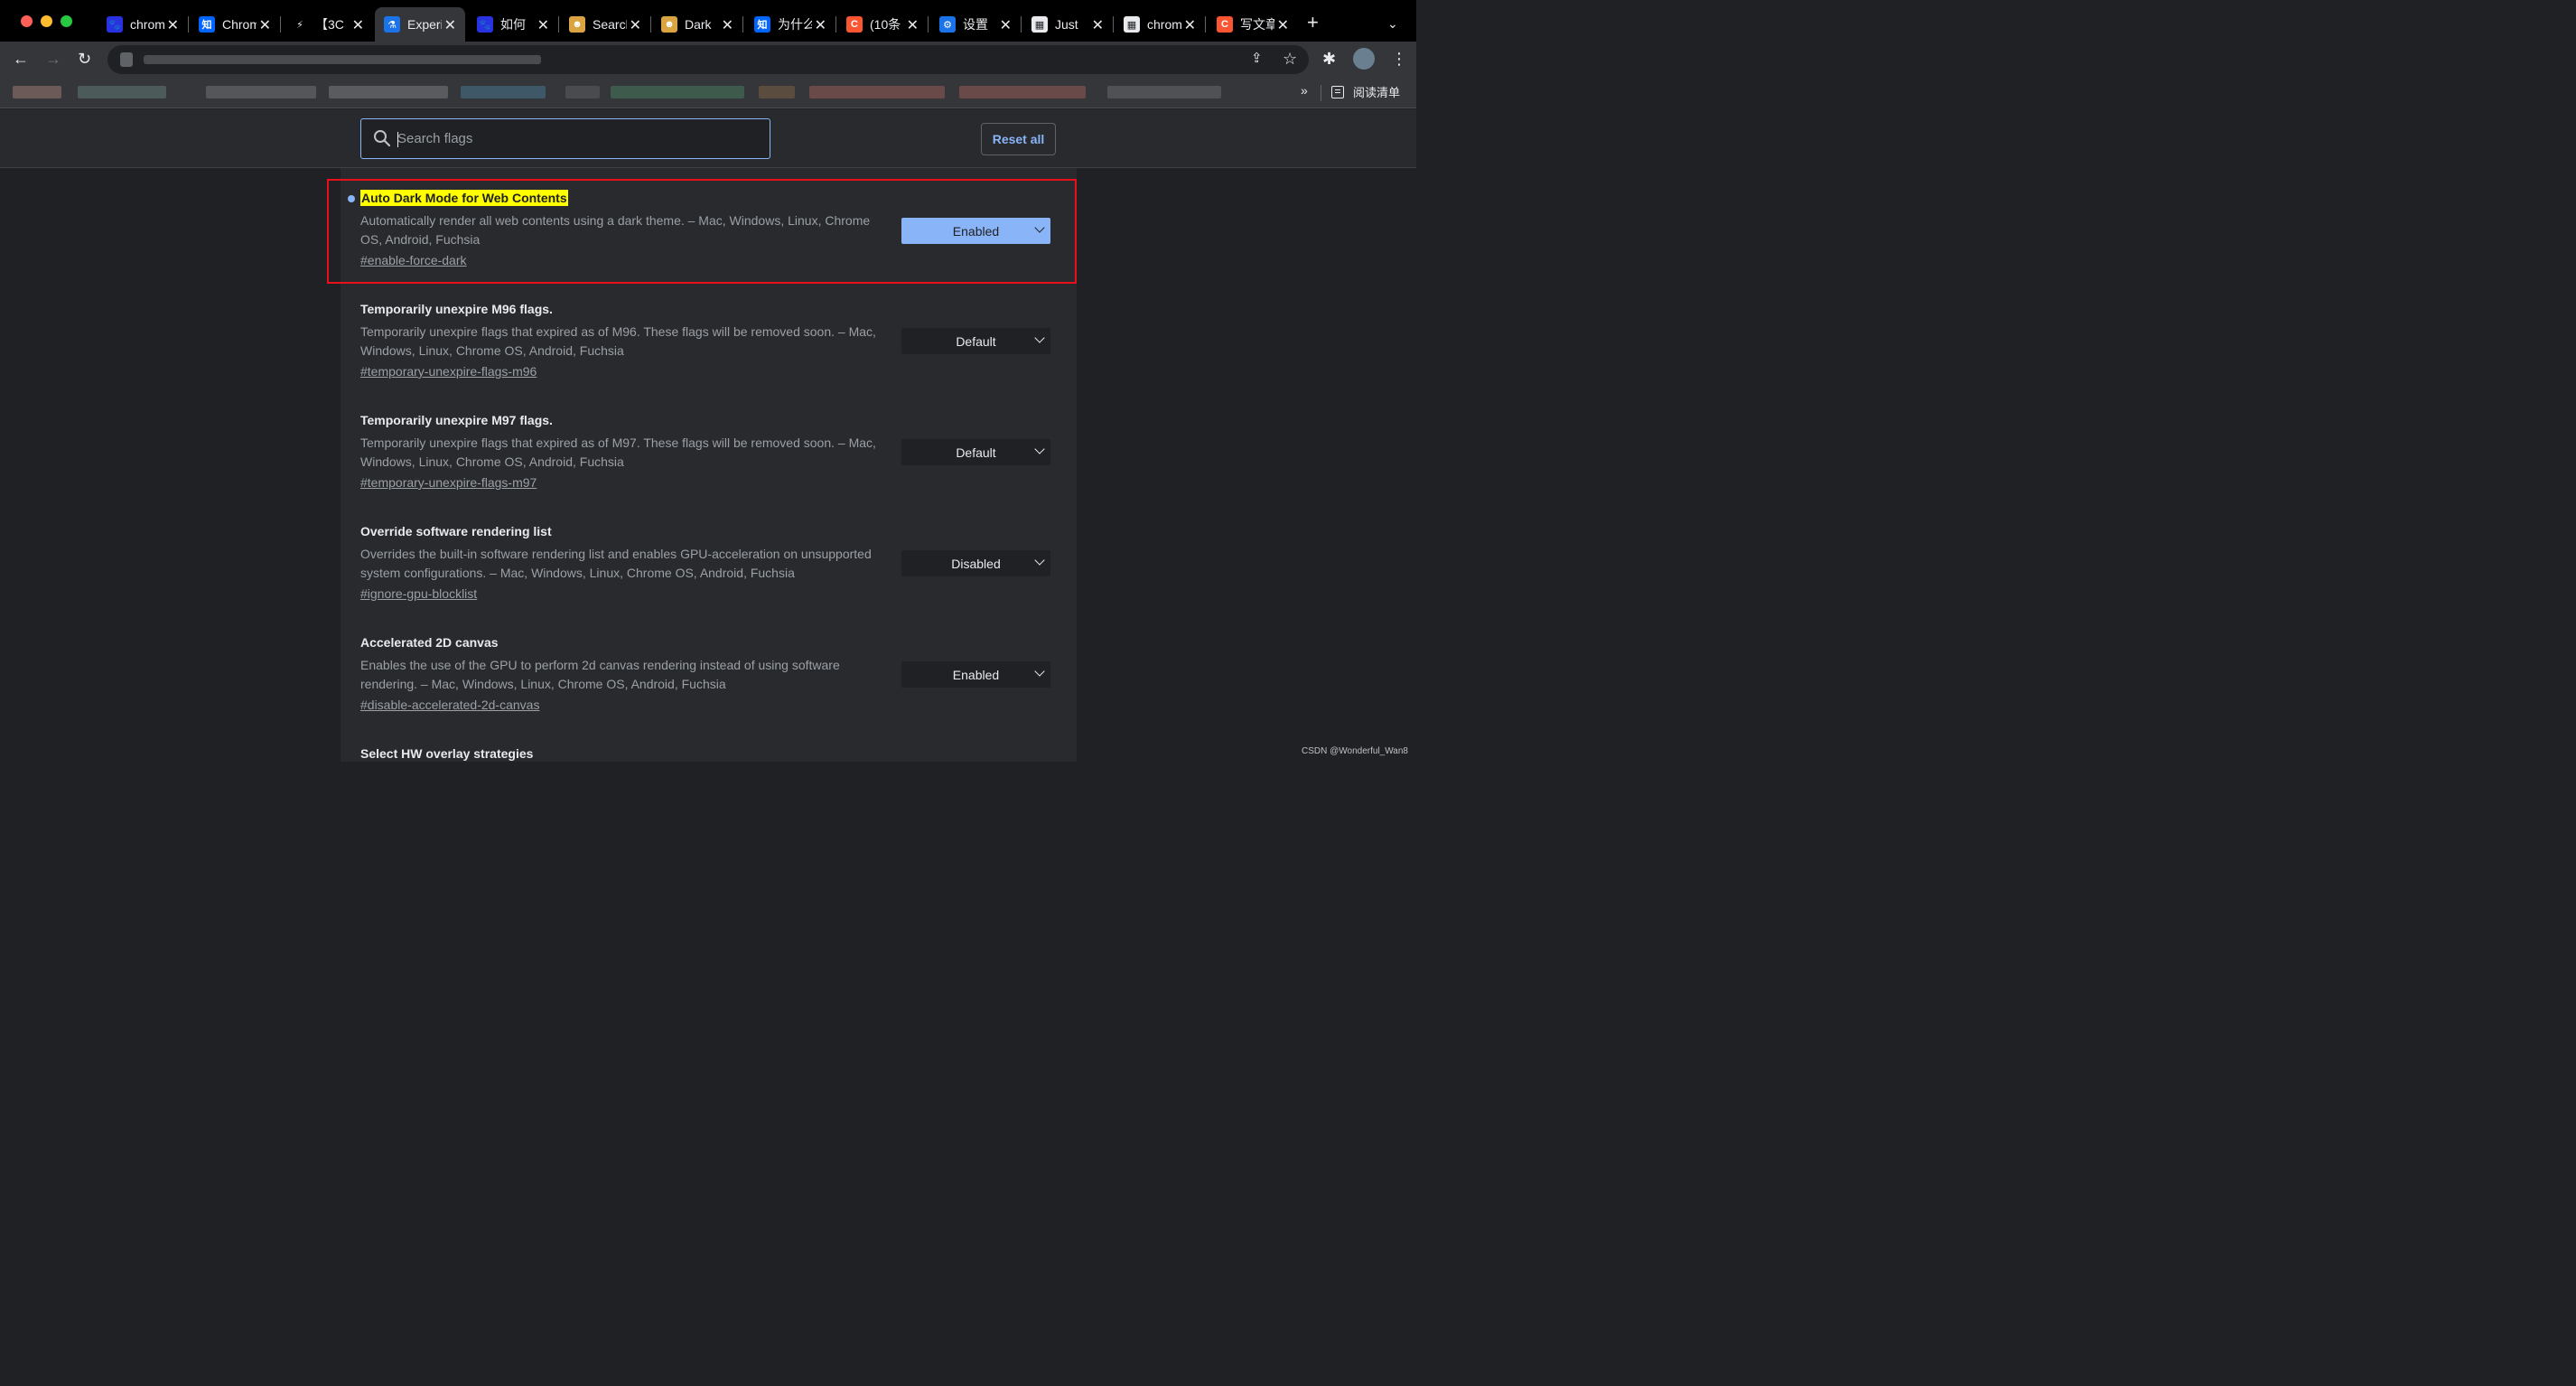  Describe the element at coordinates (1313, 23) in the screenshot. I see `new-tab-button: +` at that location.